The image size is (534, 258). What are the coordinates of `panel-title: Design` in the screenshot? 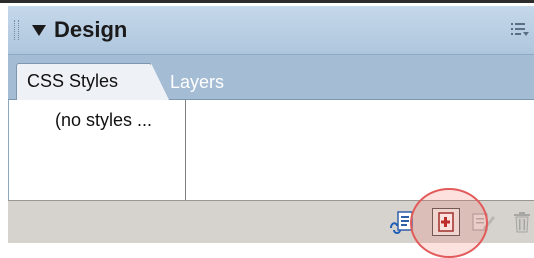 It's located at (90, 30).